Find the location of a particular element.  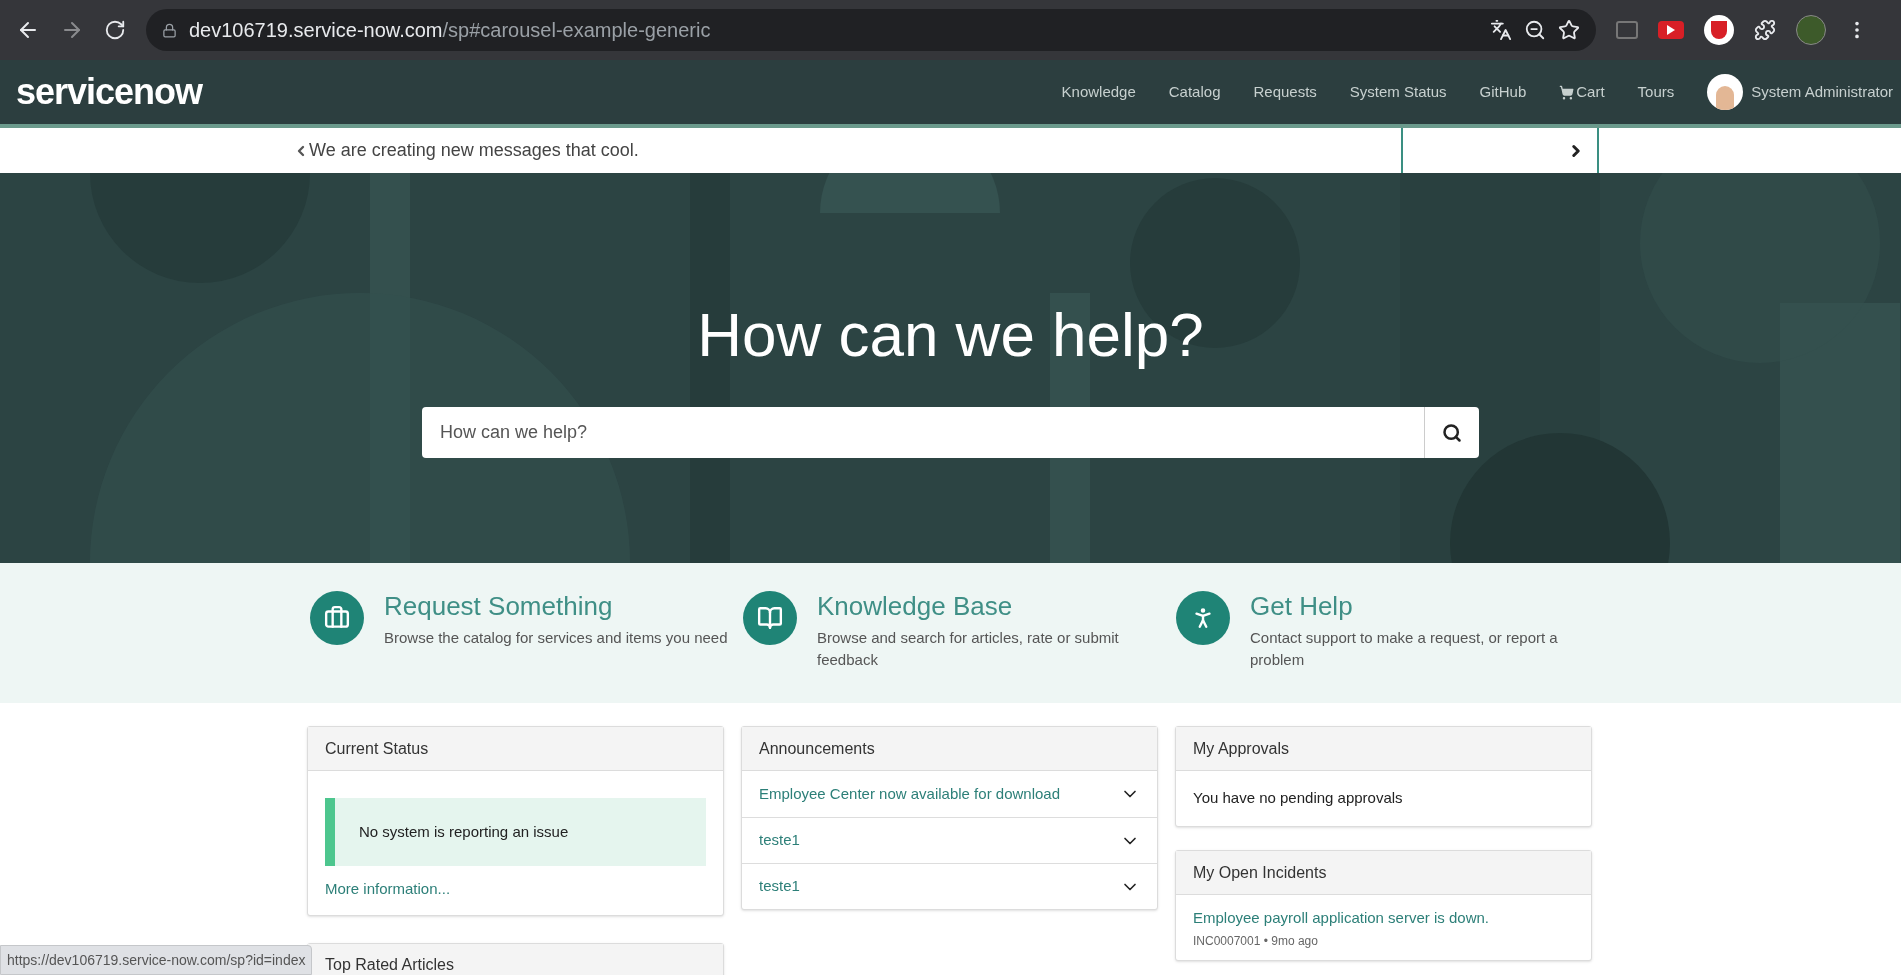

tile-description: Browse and search for articles, rate or submit feedback is located at coordinates (968, 649).